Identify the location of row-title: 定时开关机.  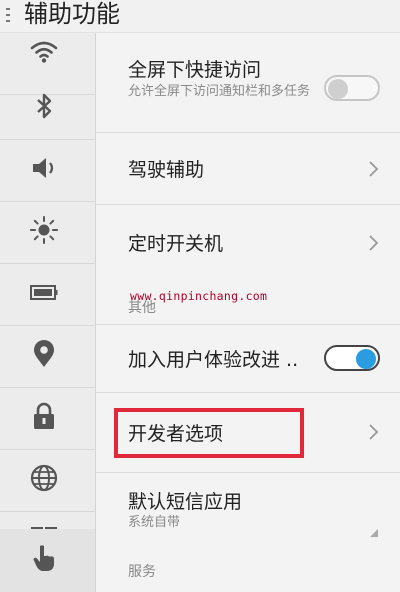
(176, 244).